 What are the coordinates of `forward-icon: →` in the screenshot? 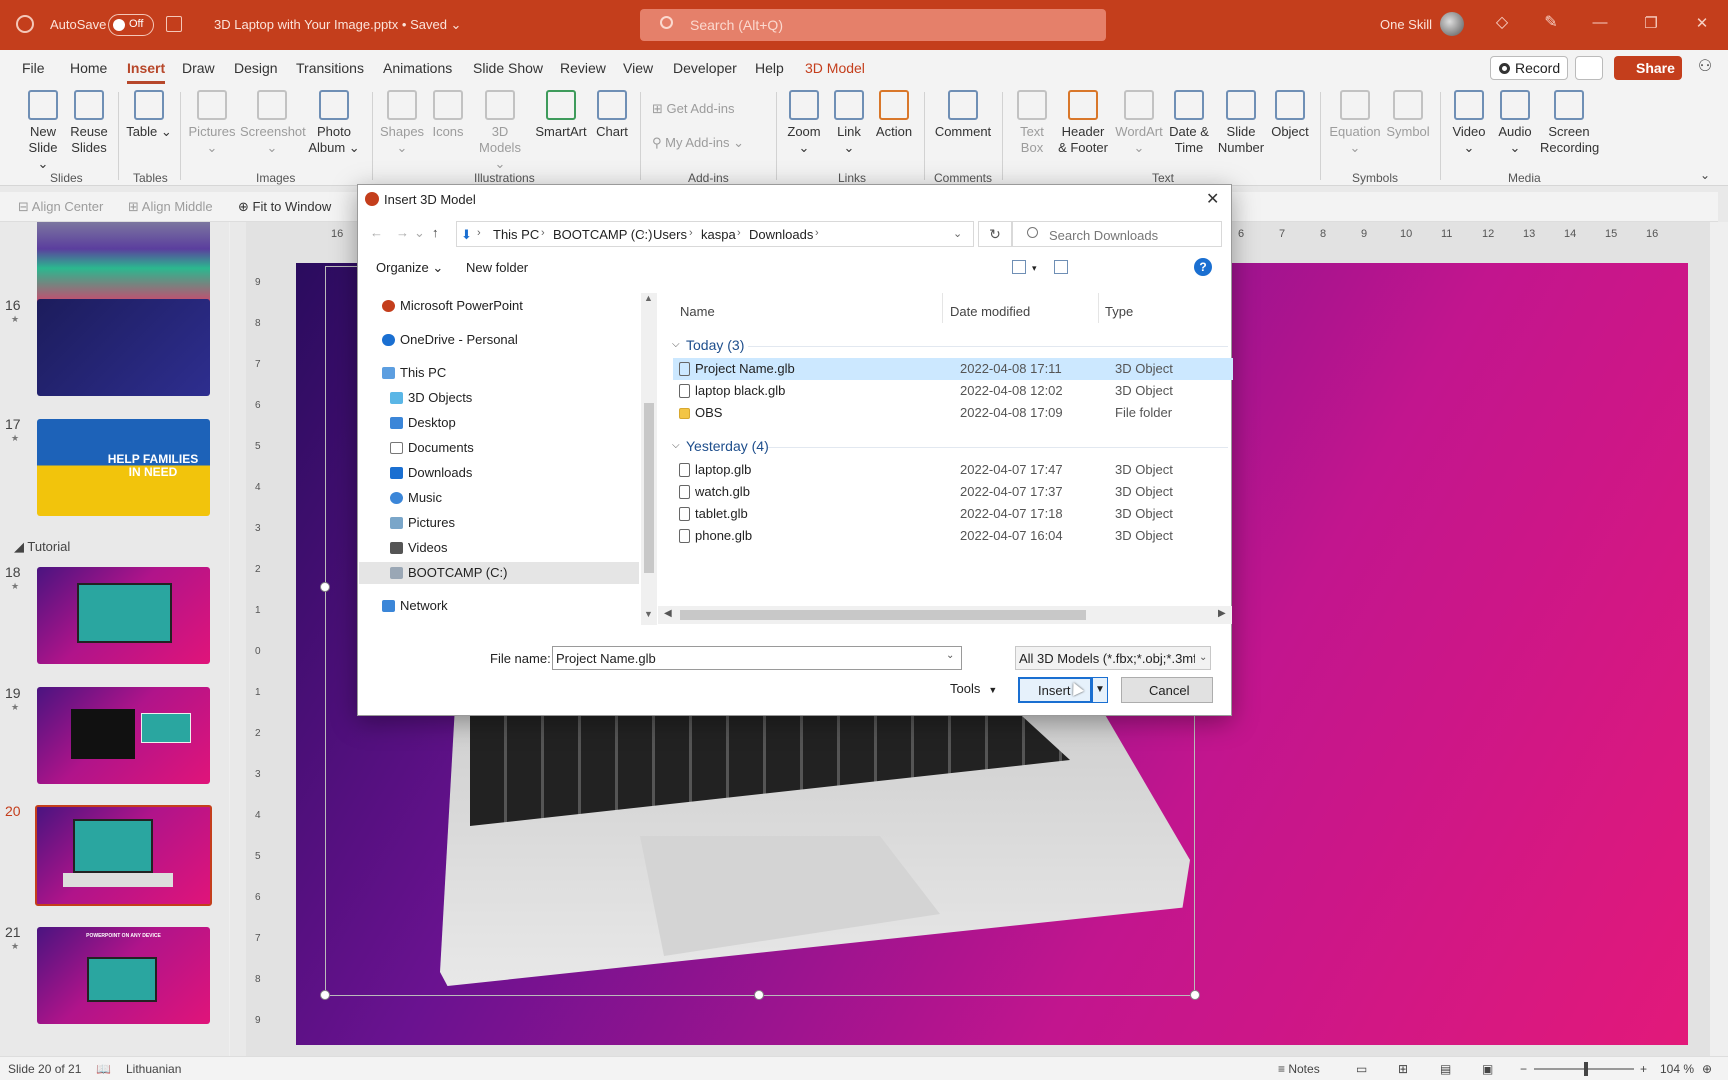 It's located at (402, 232).